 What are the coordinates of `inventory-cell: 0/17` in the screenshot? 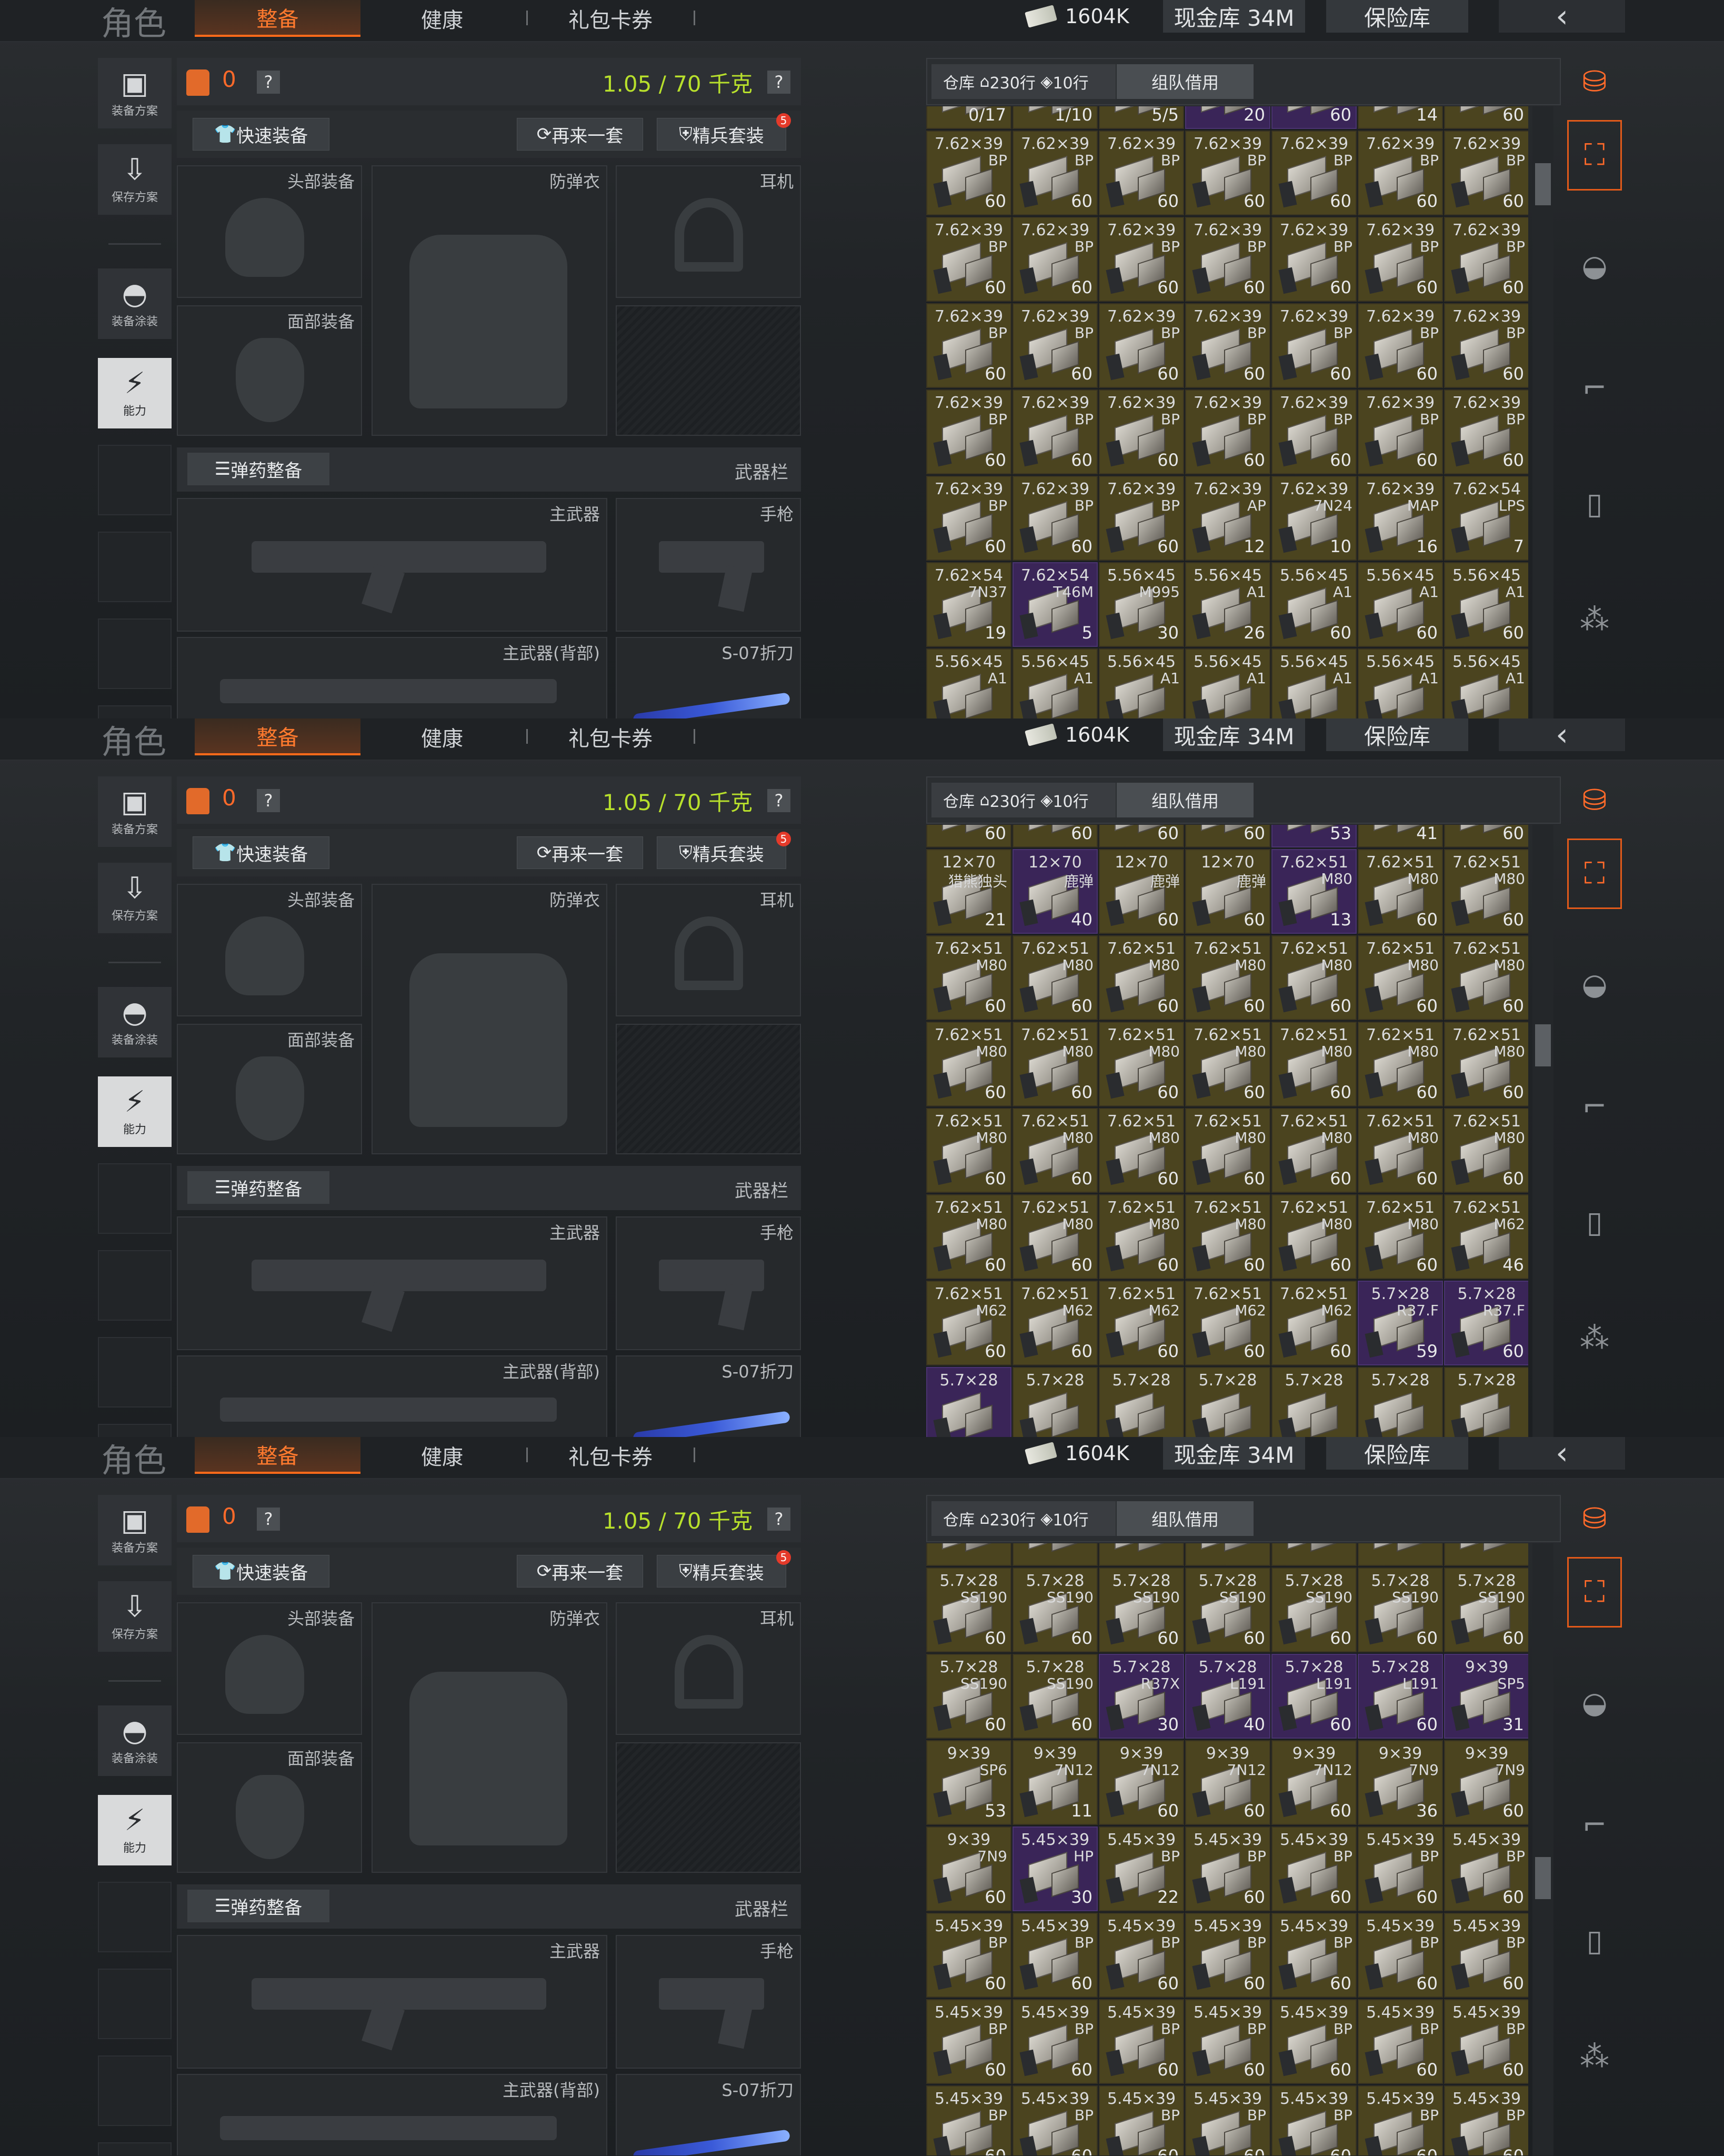 It's located at (968, 117).